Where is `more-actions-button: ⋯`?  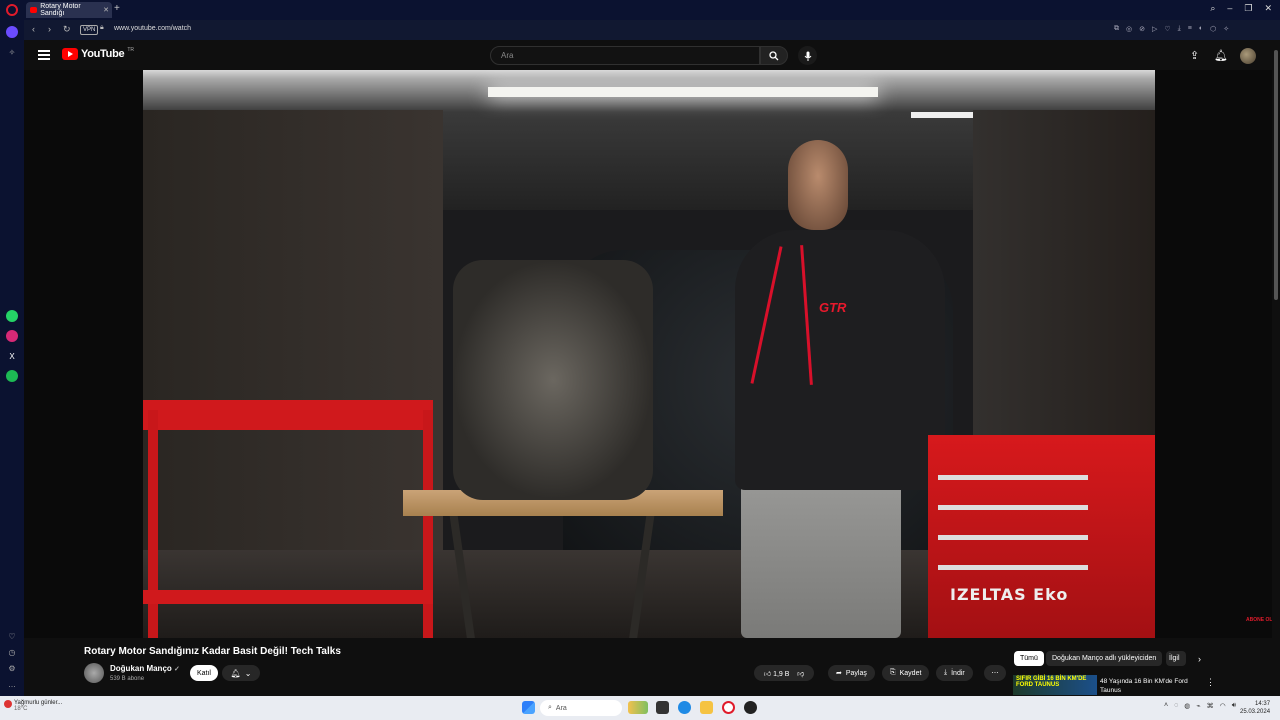 more-actions-button: ⋯ is located at coordinates (995, 673).